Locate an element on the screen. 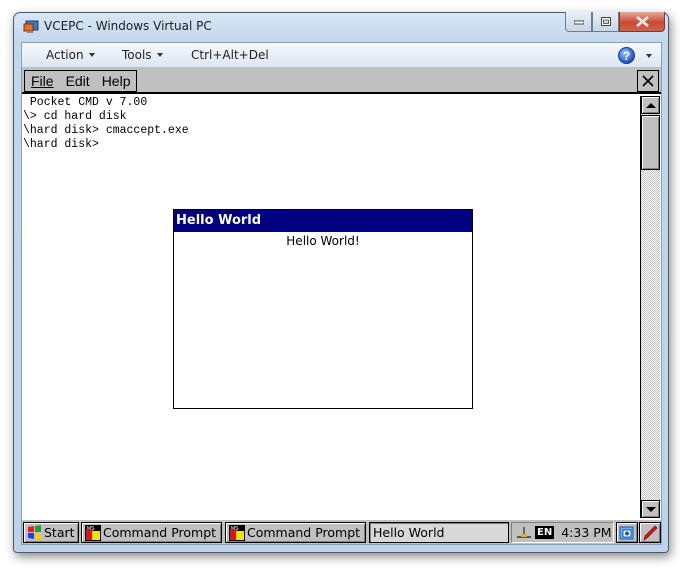 This screenshot has width=685, height=571. vertical-scrollbar is located at coordinates (650, 307).